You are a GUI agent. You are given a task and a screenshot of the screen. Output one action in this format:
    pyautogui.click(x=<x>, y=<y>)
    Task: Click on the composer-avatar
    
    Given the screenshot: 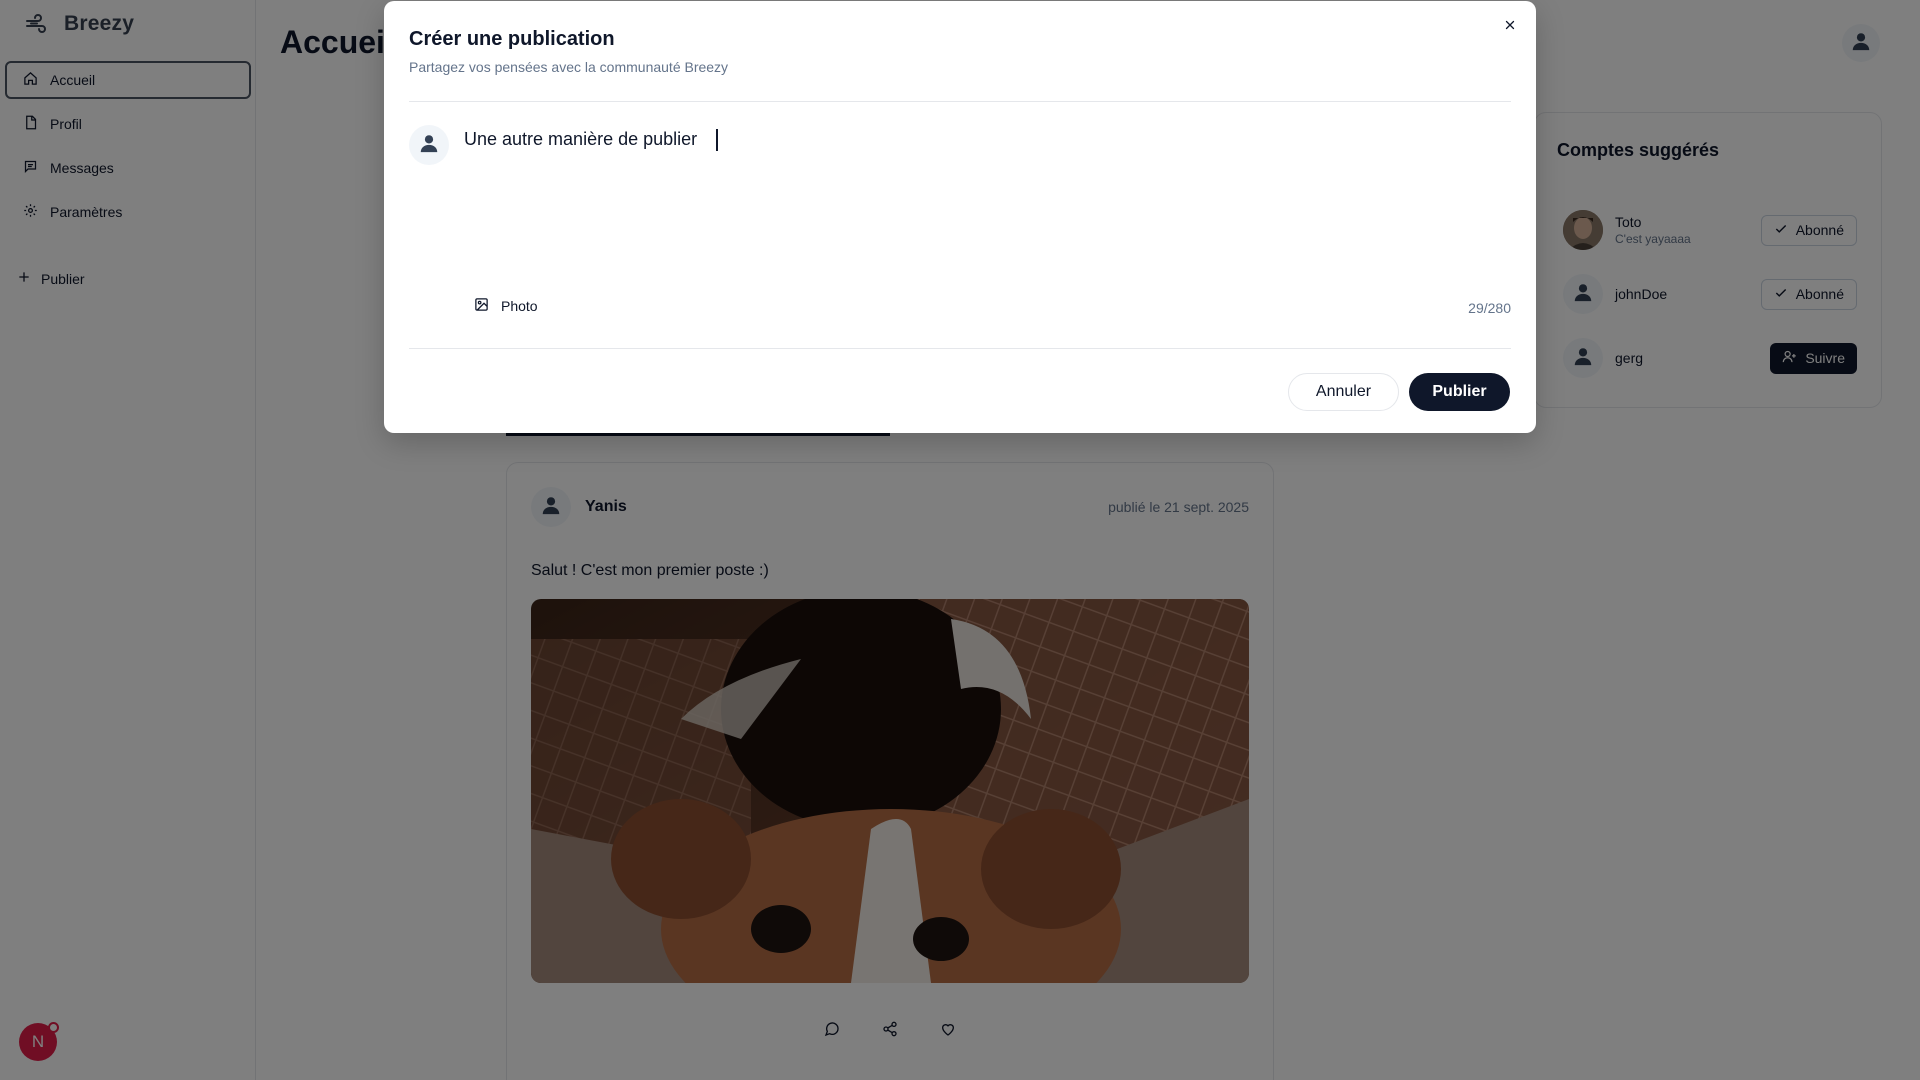 What is the action you would take?
    pyautogui.click(x=429, y=145)
    